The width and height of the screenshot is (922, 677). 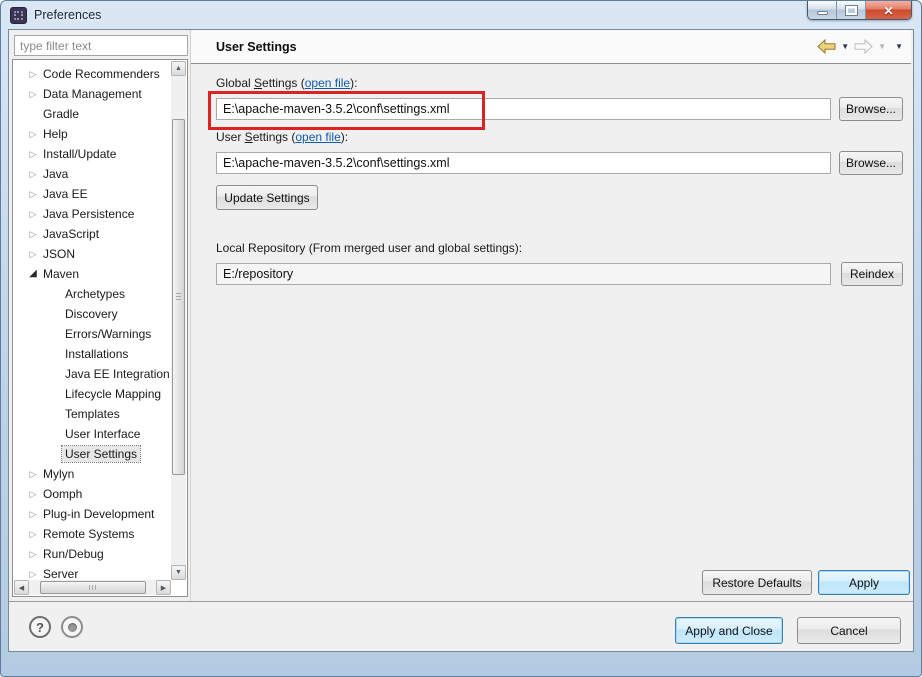 I want to click on tree-item-java-ee: ▷ Java EE, so click(x=92, y=194).